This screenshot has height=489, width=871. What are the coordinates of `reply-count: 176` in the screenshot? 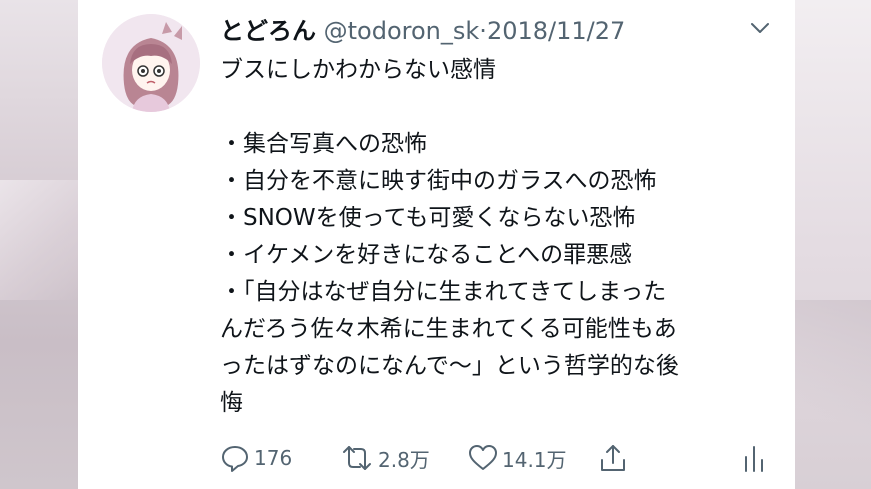 It's located at (273, 458).